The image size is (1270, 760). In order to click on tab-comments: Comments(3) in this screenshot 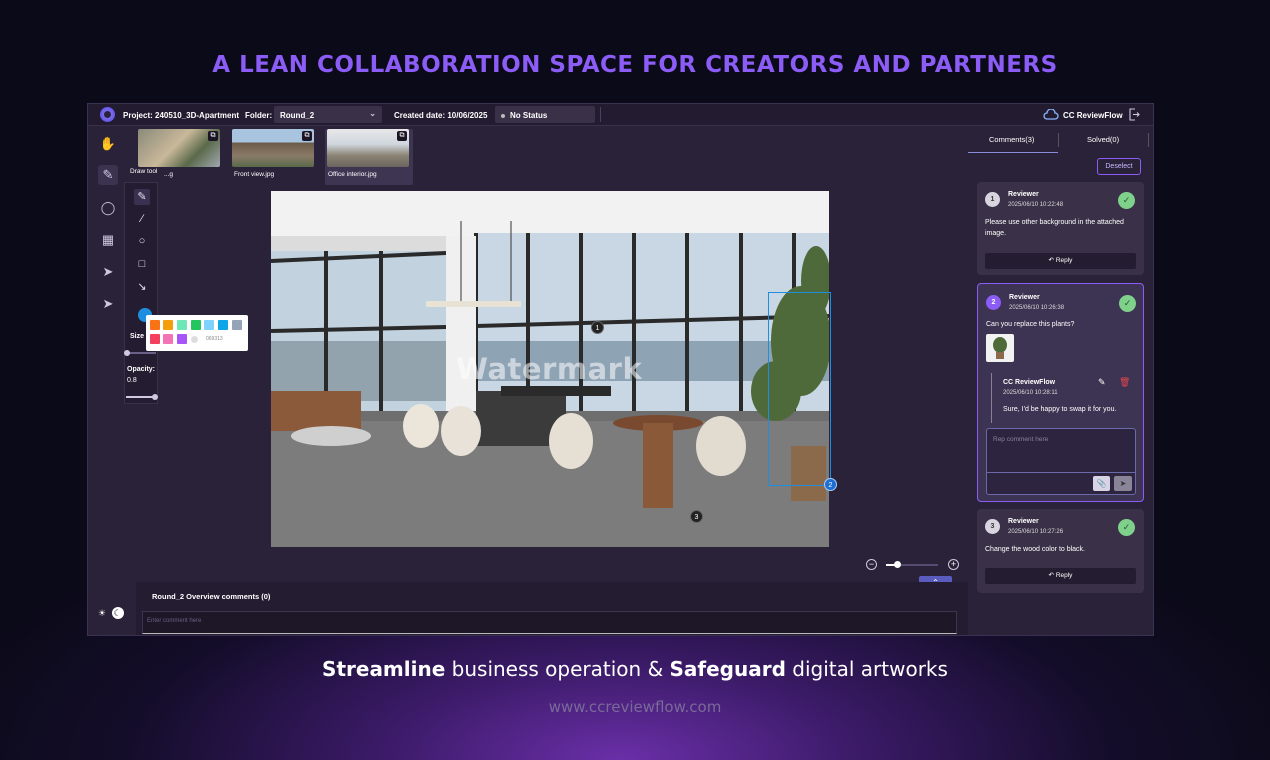, I will do `click(1011, 139)`.